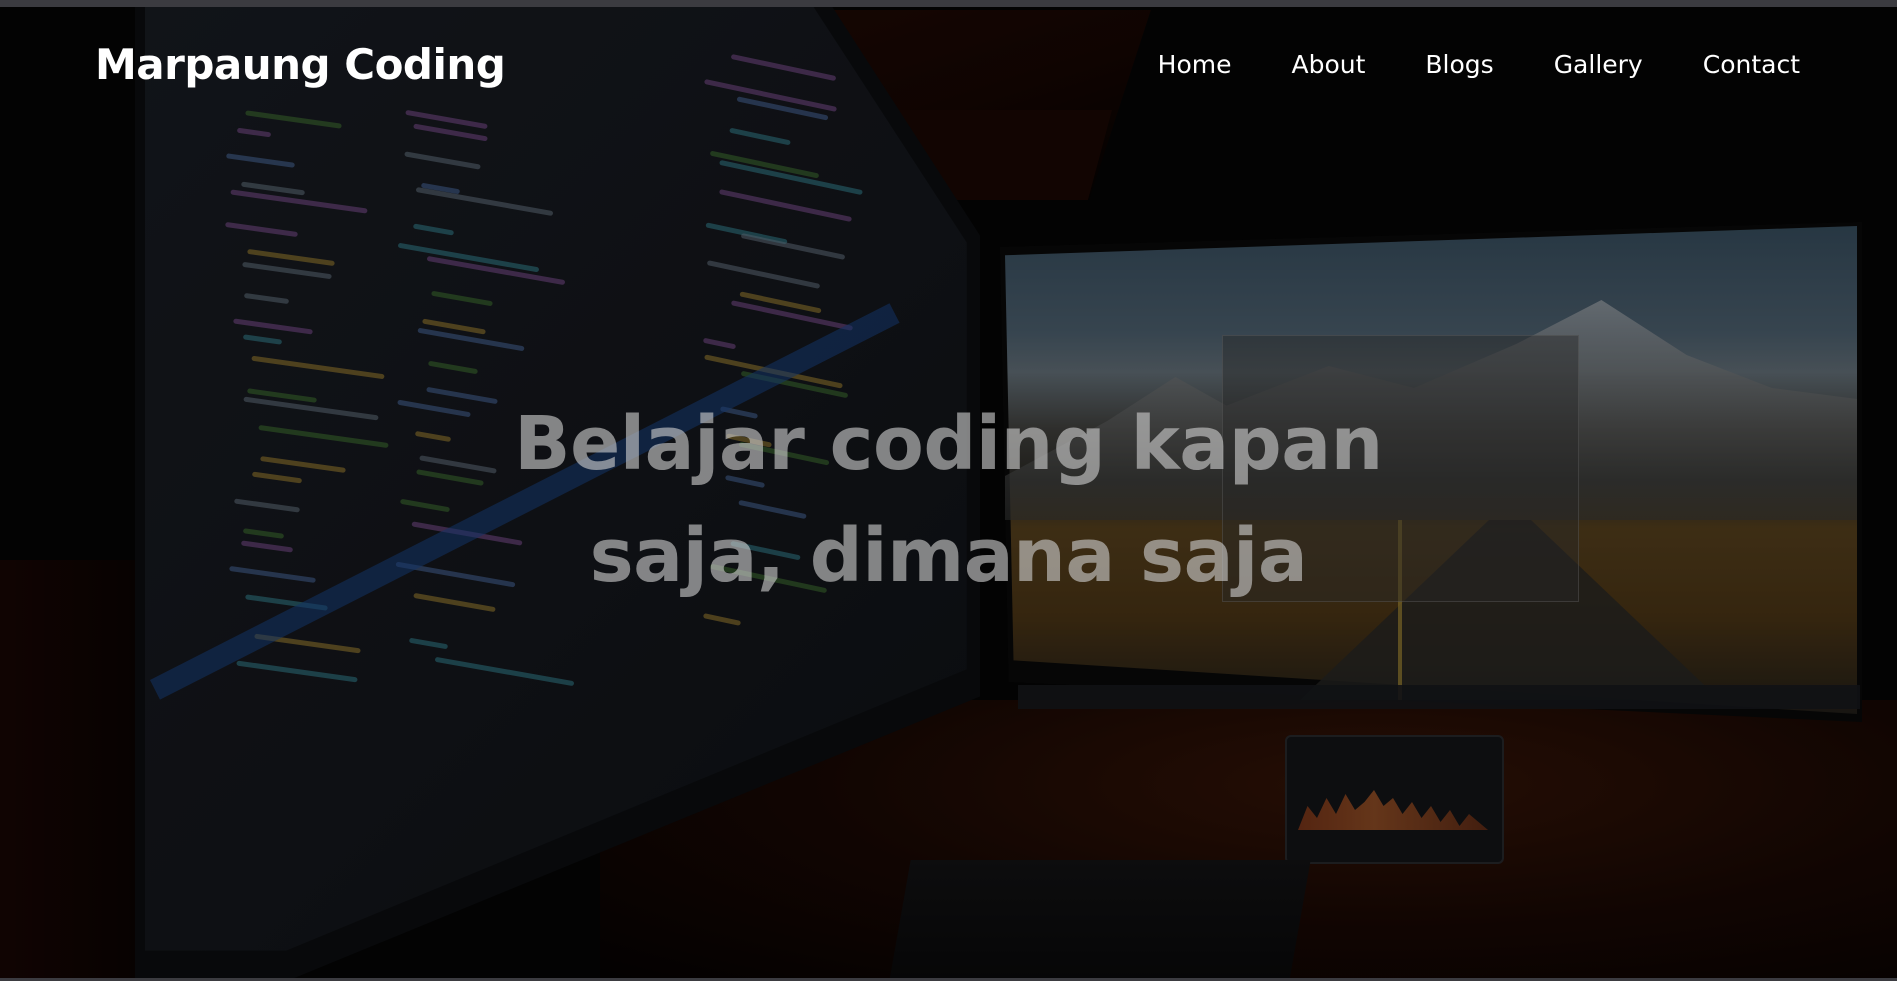  Describe the element at coordinates (1459, 64) in the screenshot. I see `nav-item-blogs: Blogs` at that location.